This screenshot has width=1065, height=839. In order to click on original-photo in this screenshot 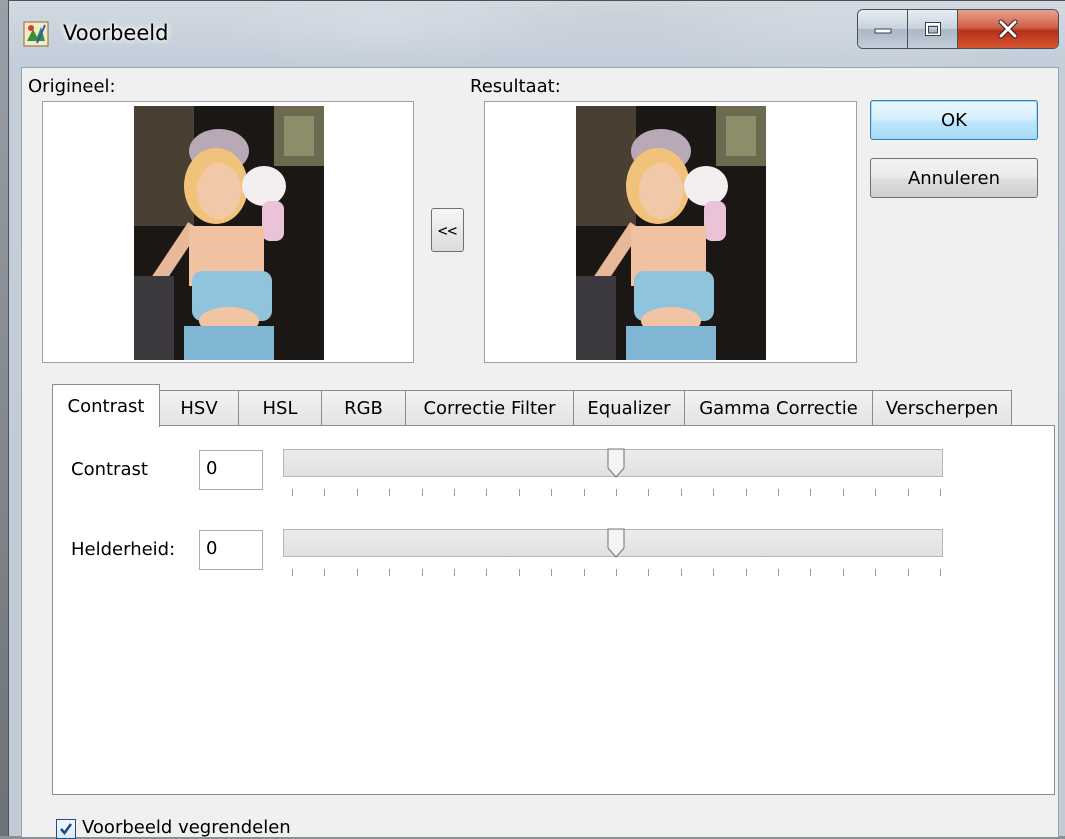, I will do `click(229, 233)`.